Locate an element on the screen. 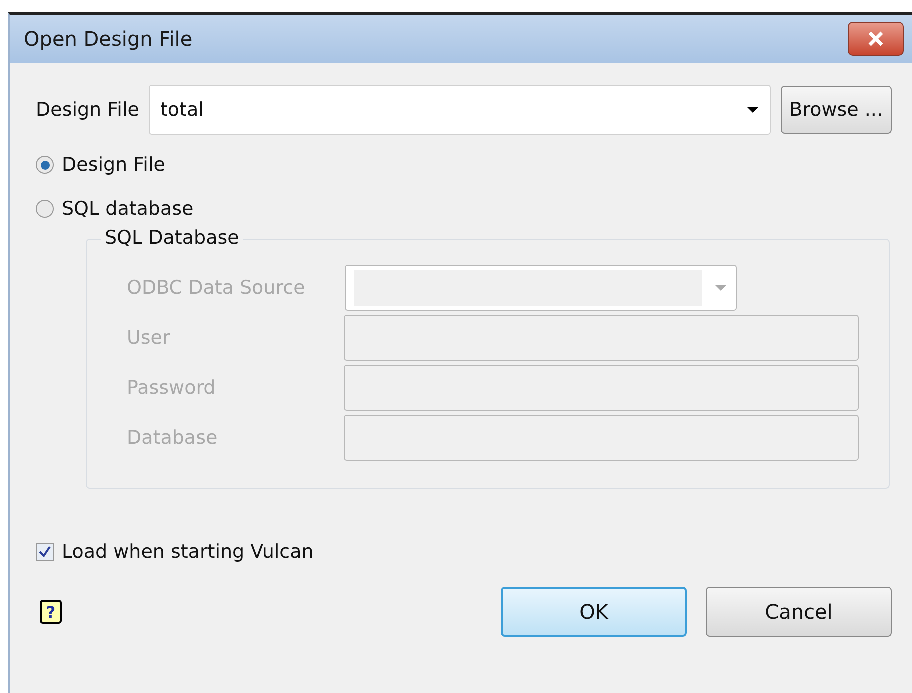  field-label: User is located at coordinates (149, 338).